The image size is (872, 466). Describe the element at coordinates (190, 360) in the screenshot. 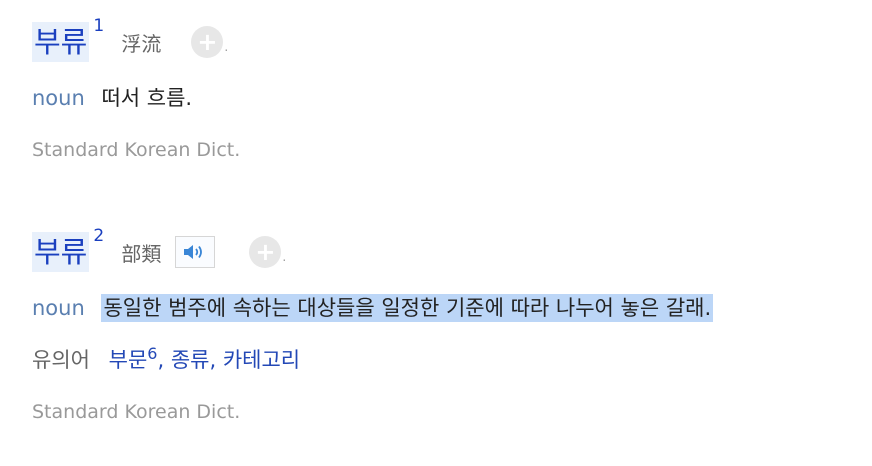

I see `synonym-link: 종류` at that location.